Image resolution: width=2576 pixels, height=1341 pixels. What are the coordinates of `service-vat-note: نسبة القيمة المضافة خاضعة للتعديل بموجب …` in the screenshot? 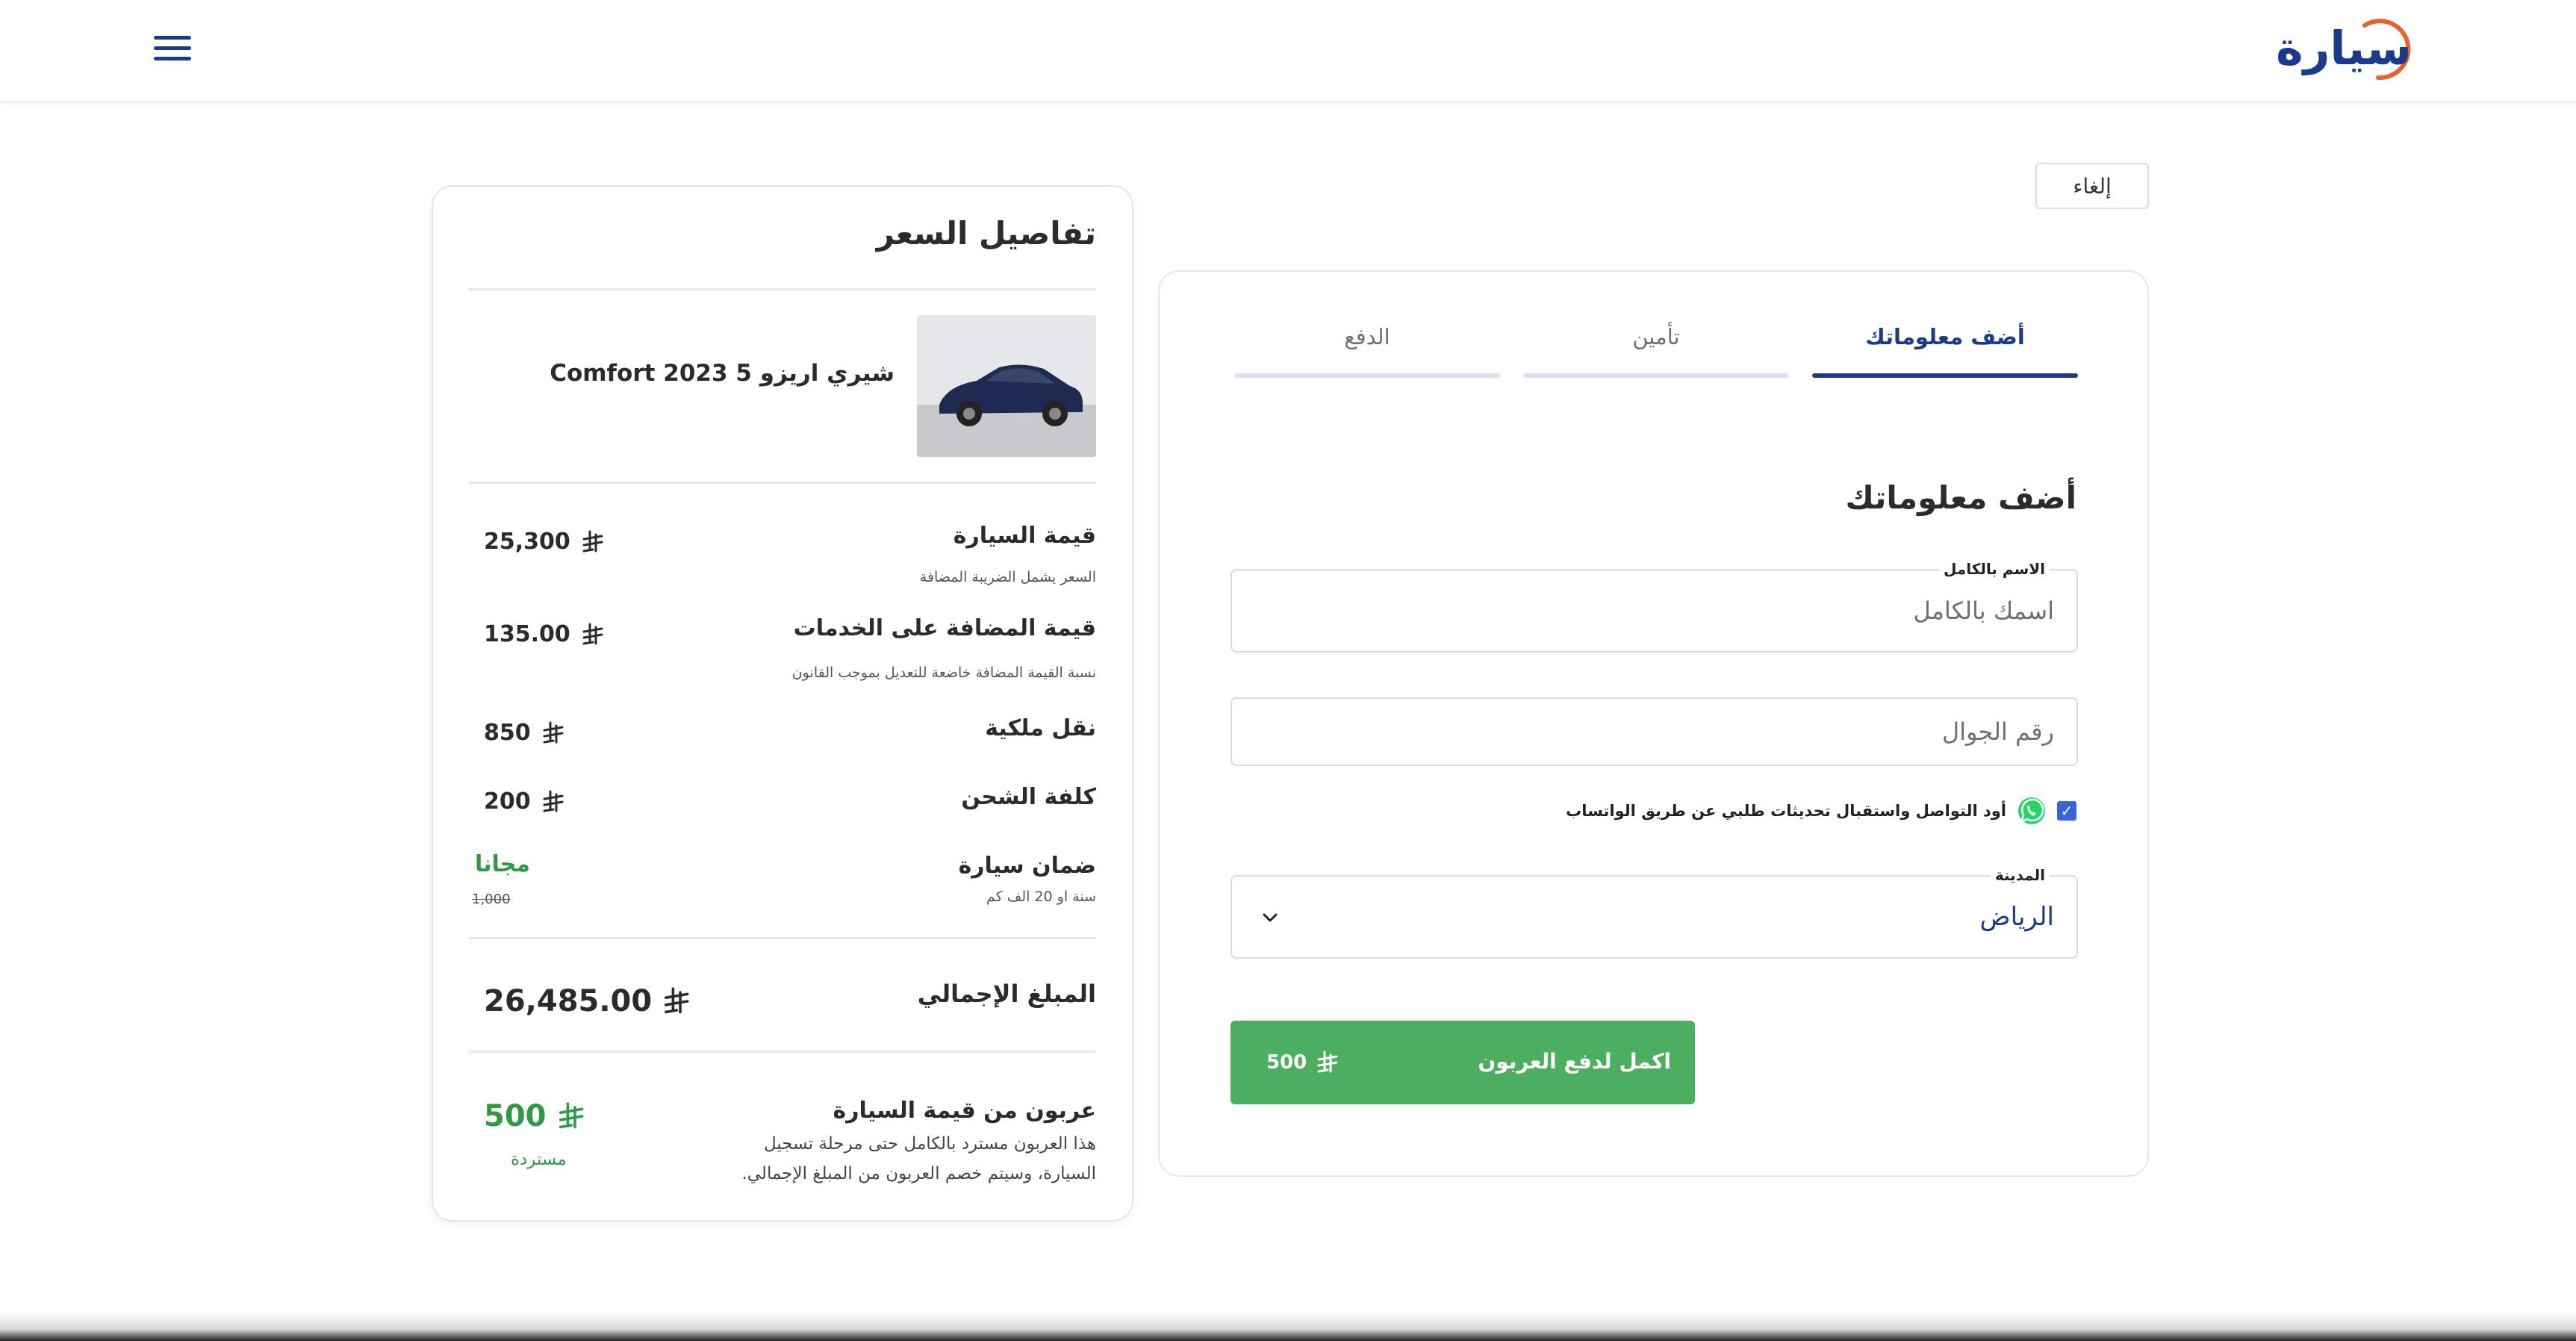 It's located at (943, 673).